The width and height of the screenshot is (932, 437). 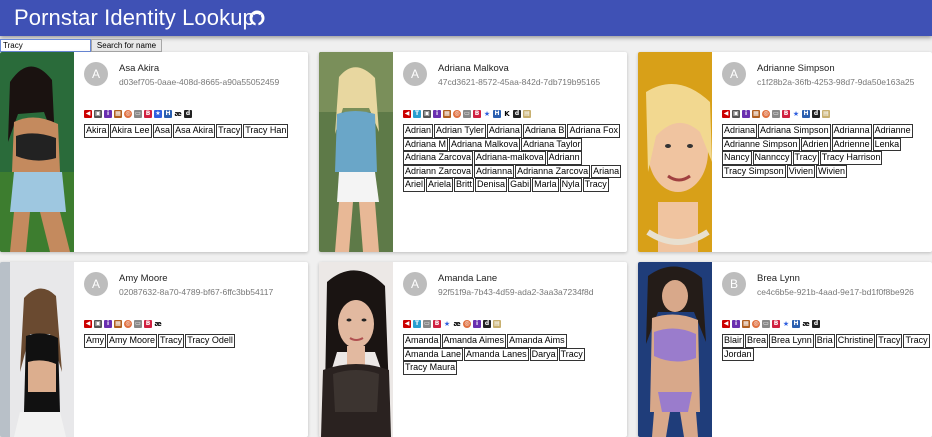 I want to click on alias-chip: Tracy Han, so click(x=266, y=131).